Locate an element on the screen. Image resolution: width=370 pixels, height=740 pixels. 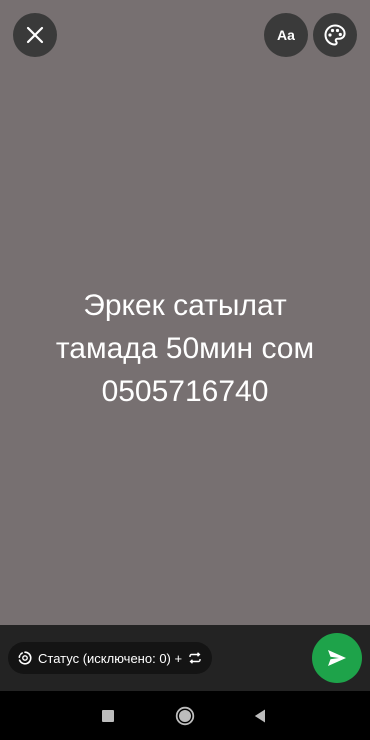
recent-apps-button is located at coordinates (108, 716).